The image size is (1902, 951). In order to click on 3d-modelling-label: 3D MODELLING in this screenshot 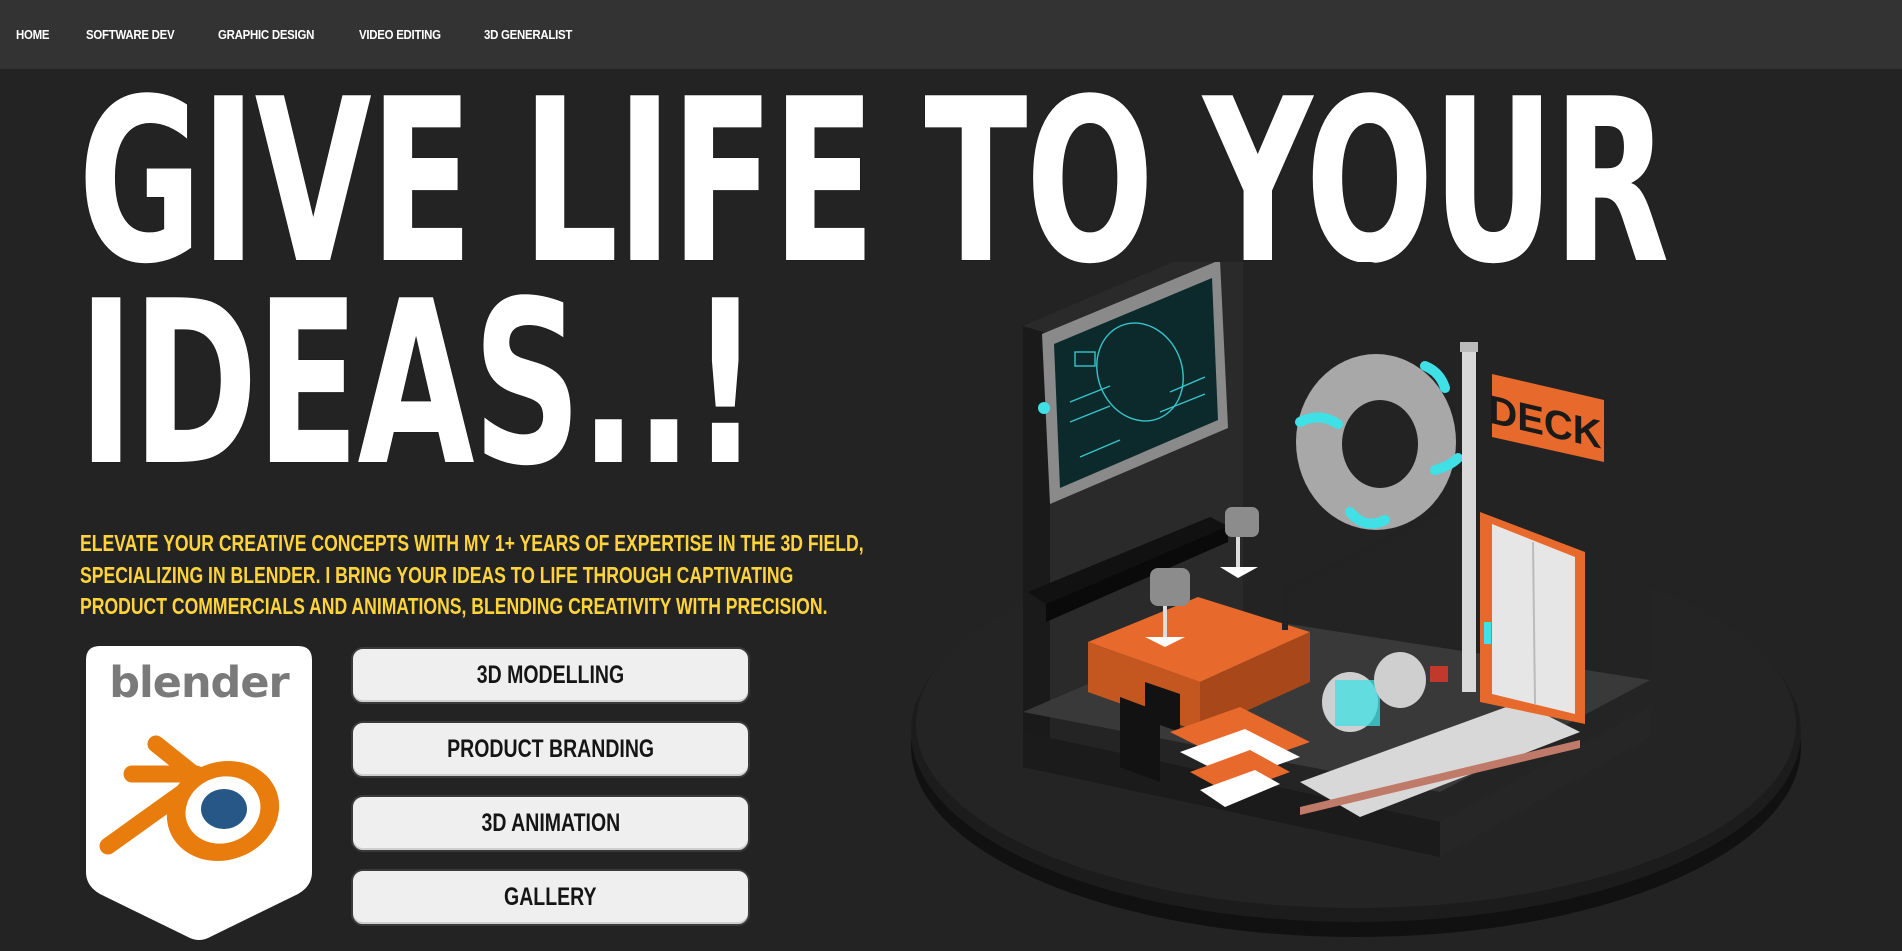, I will do `click(550, 675)`.